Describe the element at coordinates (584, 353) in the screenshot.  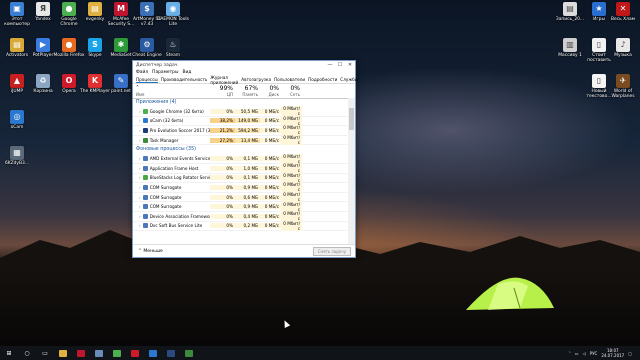
I see `volume-icon: ◁` at that location.